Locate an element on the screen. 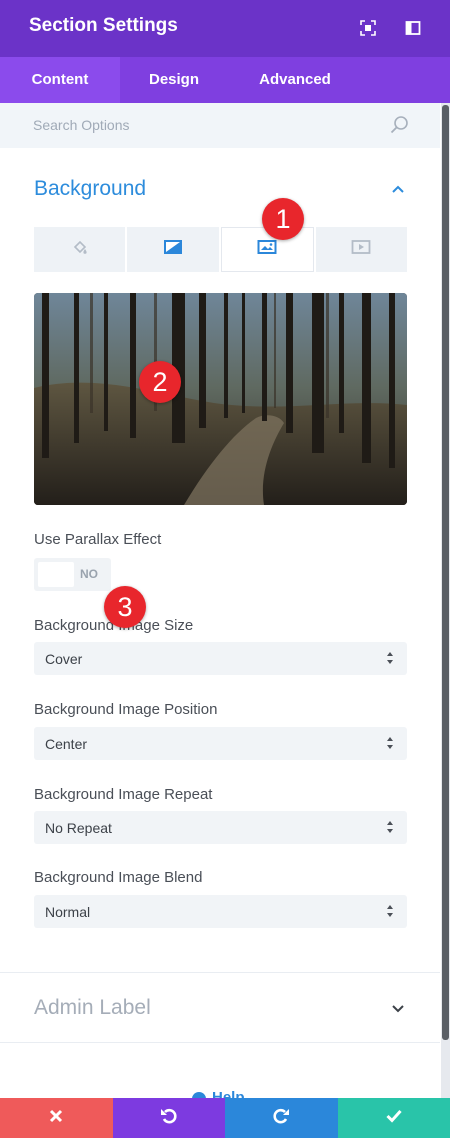  select-value: No Repeat is located at coordinates (78, 828).